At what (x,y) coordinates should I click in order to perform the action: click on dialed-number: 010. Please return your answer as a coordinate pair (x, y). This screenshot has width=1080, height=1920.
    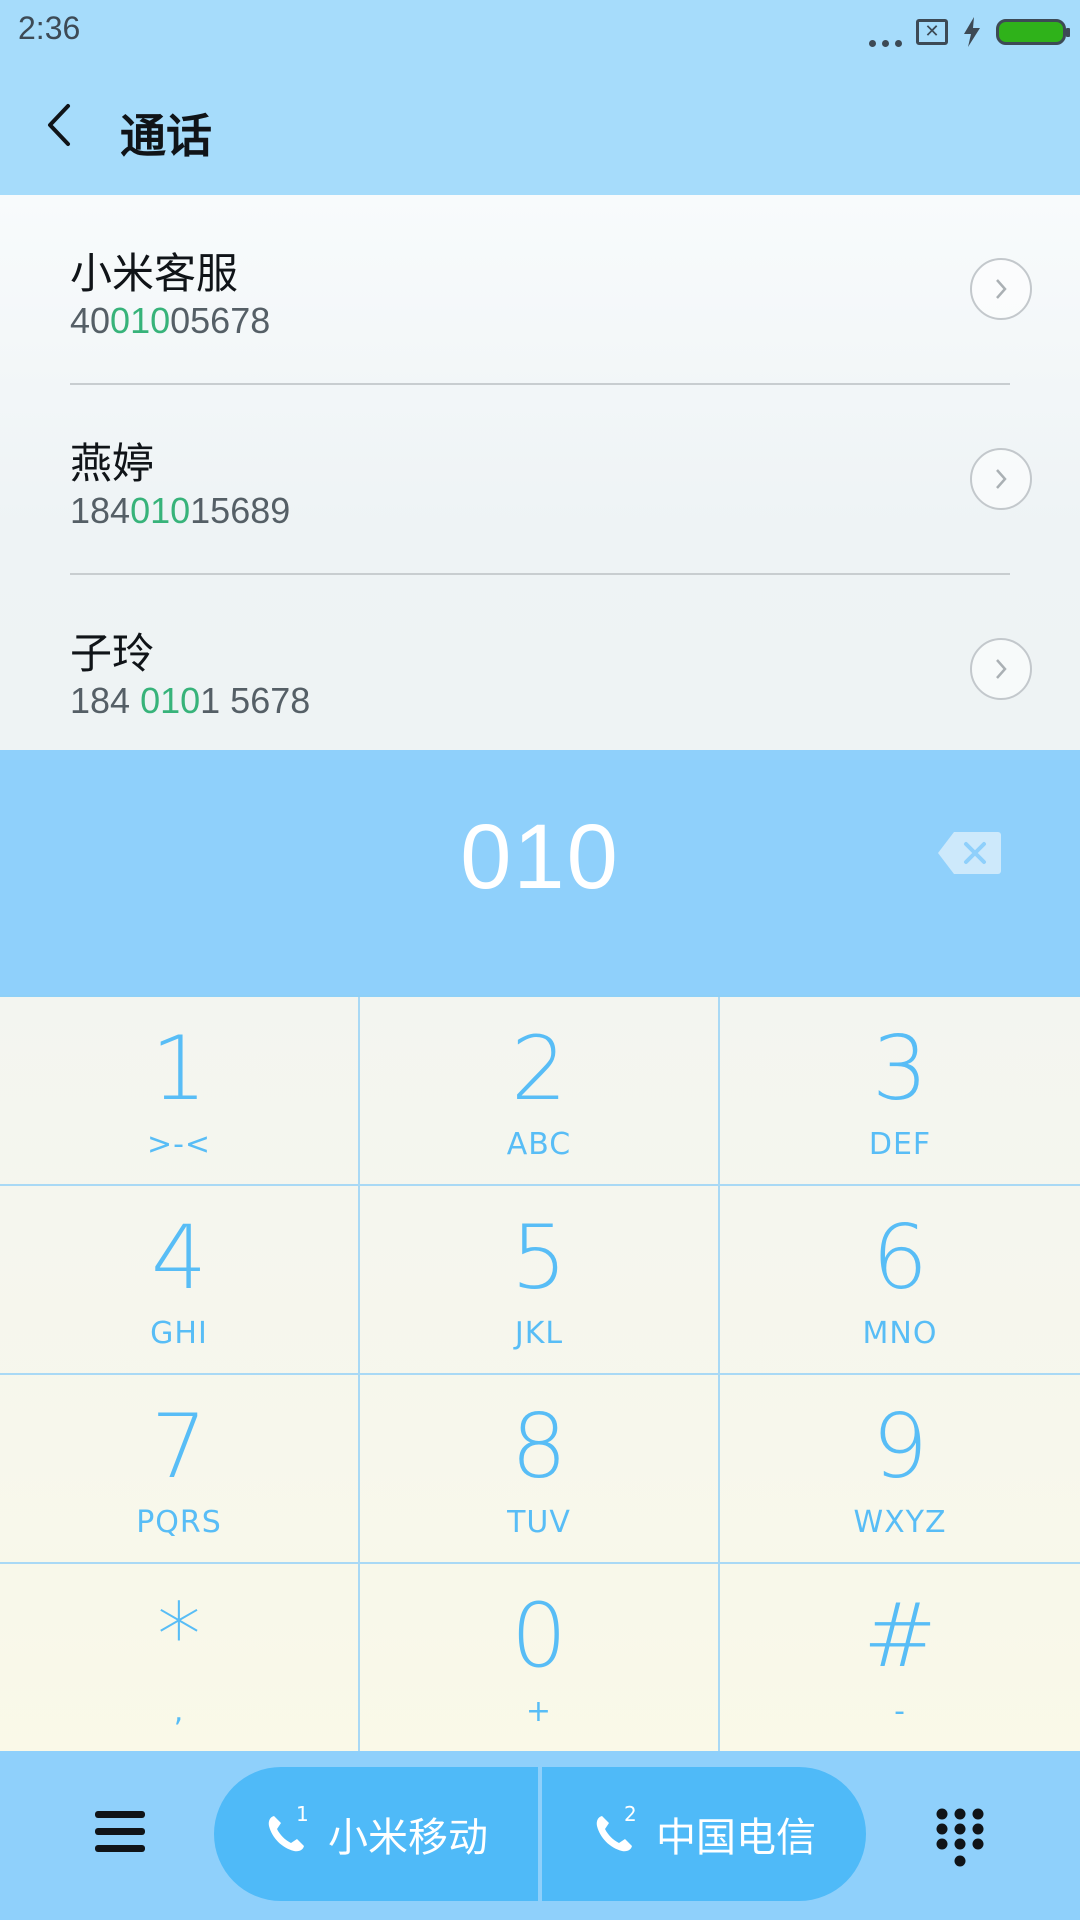
    Looking at the image, I should click on (540, 857).